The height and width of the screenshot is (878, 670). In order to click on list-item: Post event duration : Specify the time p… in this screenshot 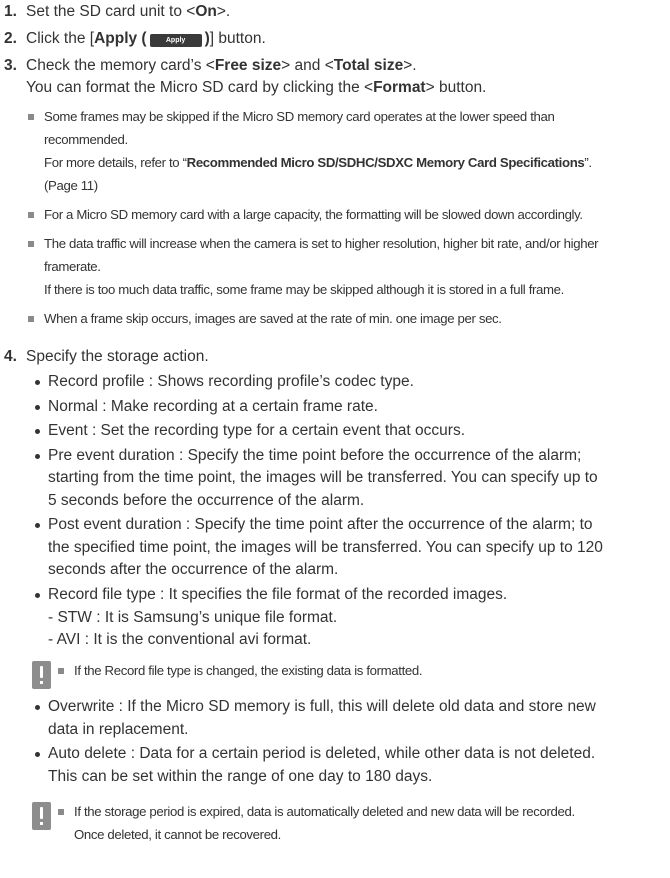, I will do `click(347, 548)`.